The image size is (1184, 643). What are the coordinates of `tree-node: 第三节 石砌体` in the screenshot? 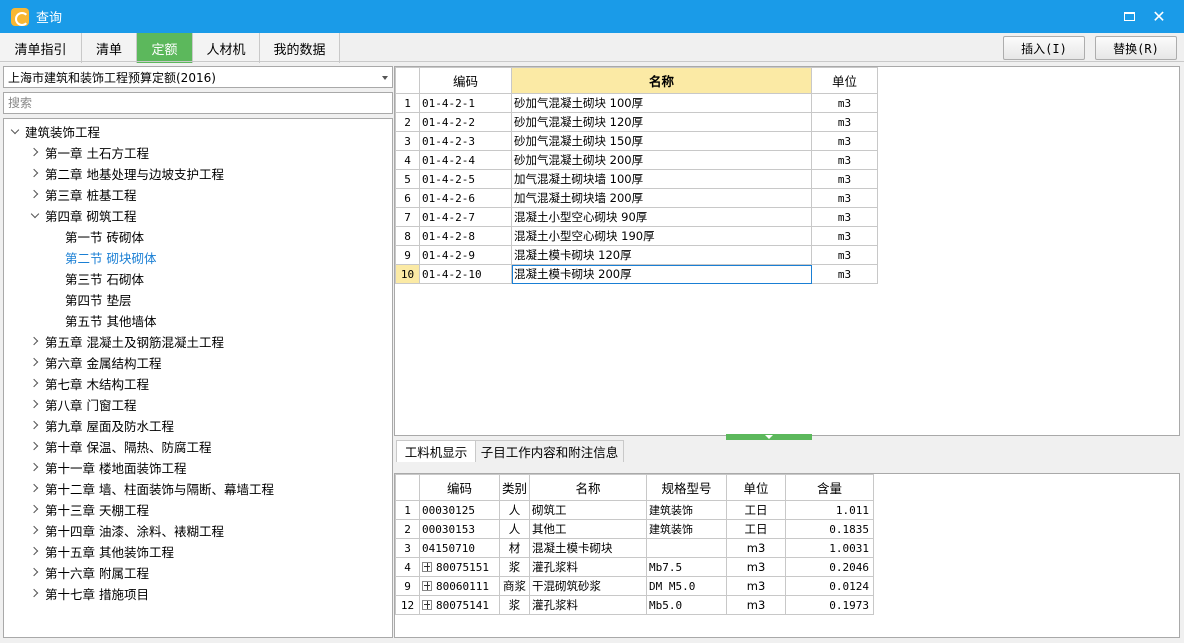 It's located at (104, 278).